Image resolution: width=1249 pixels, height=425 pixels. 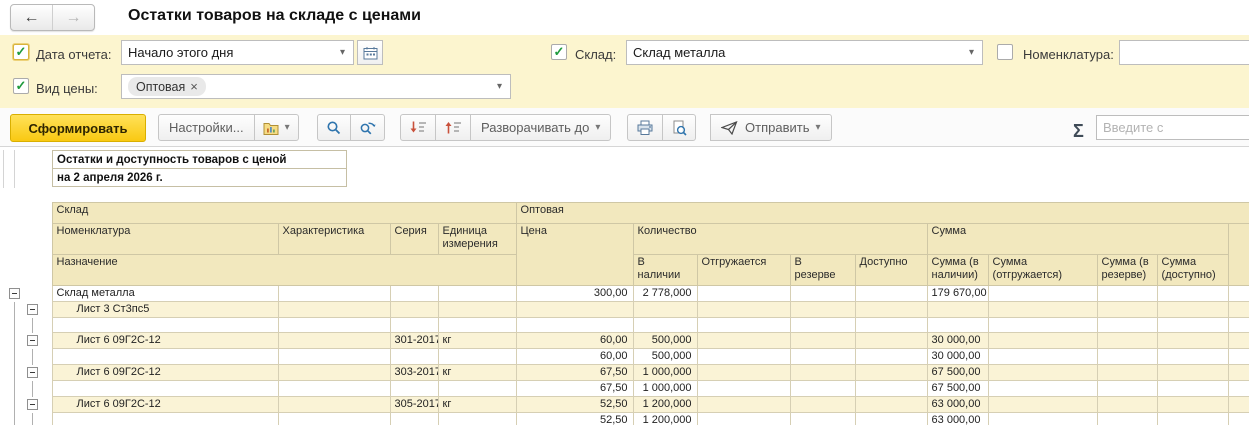 What do you see at coordinates (665, 388) in the screenshot?
I see `cell-qty-in-stock: 1 000,000` at bounding box center [665, 388].